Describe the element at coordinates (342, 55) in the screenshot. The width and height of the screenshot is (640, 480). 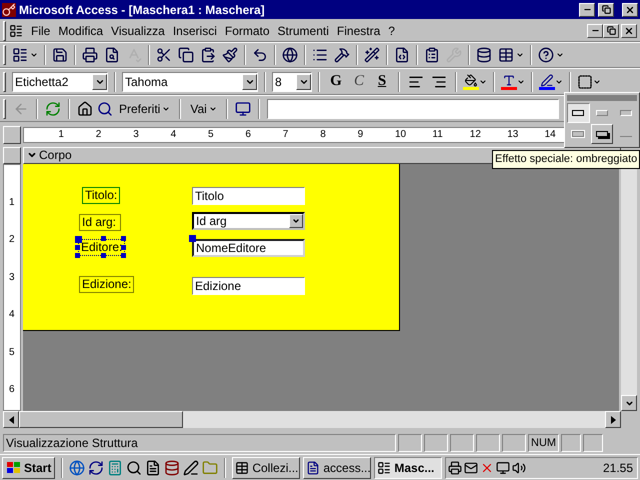
I see `hammer-icon` at that location.